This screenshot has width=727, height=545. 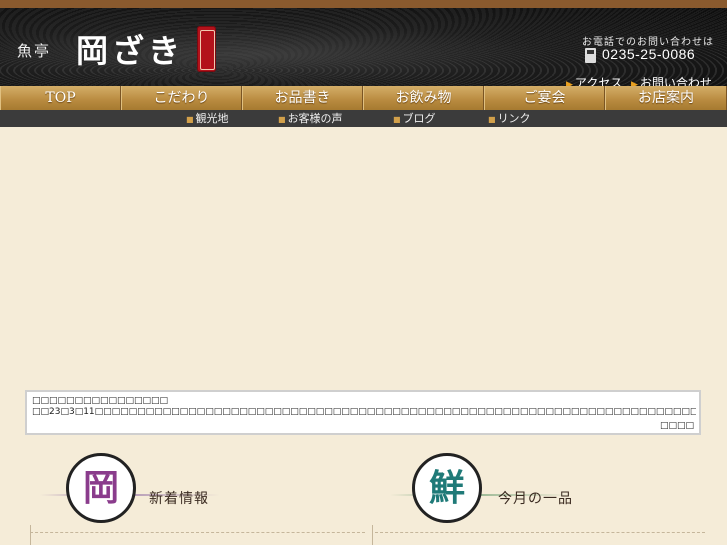 I want to click on nav-item-top: TOP, so click(x=60, y=98).